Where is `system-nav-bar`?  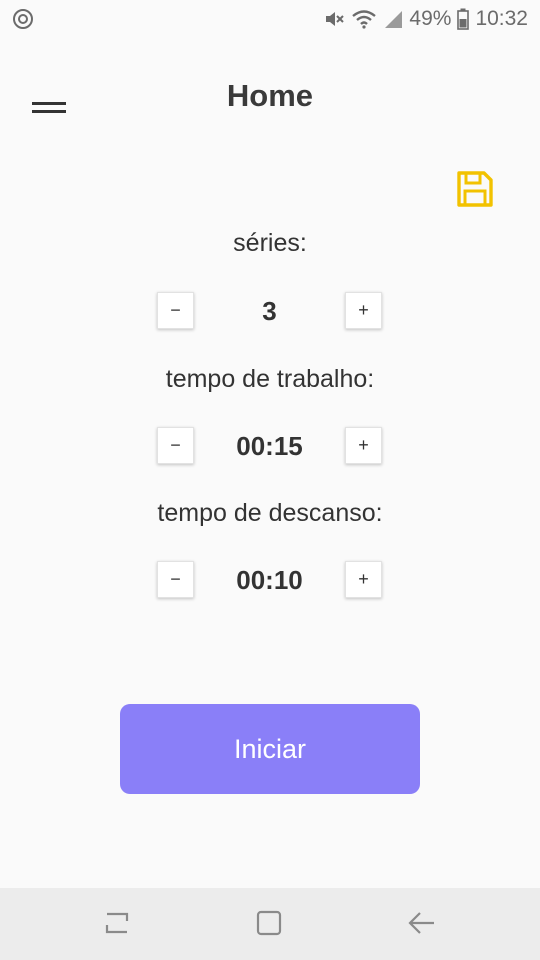 system-nav-bar is located at coordinates (270, 924).